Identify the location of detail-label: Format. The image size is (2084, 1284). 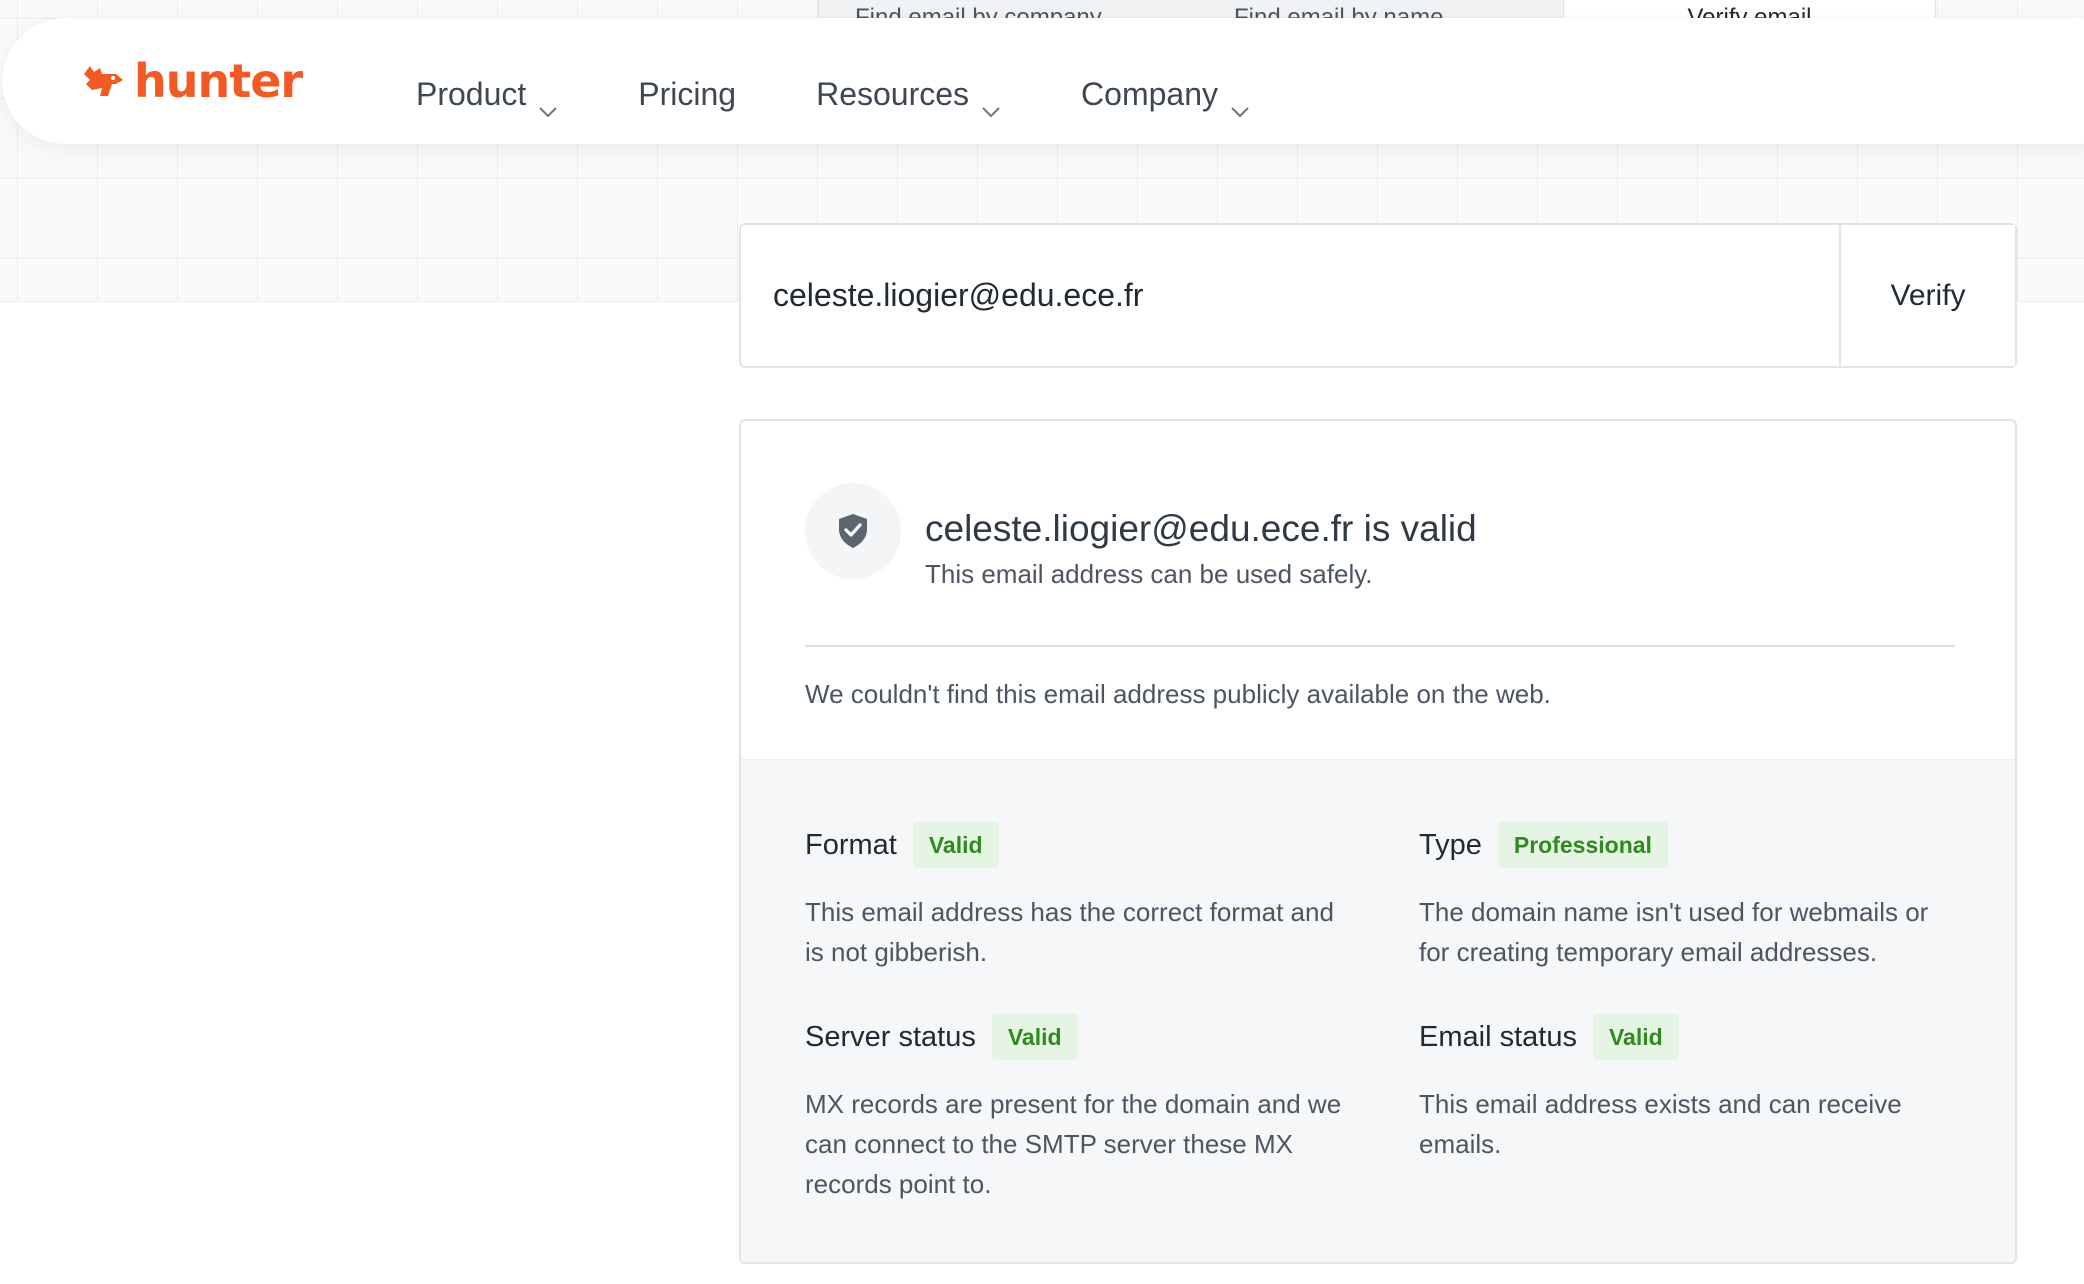
(851, 844).